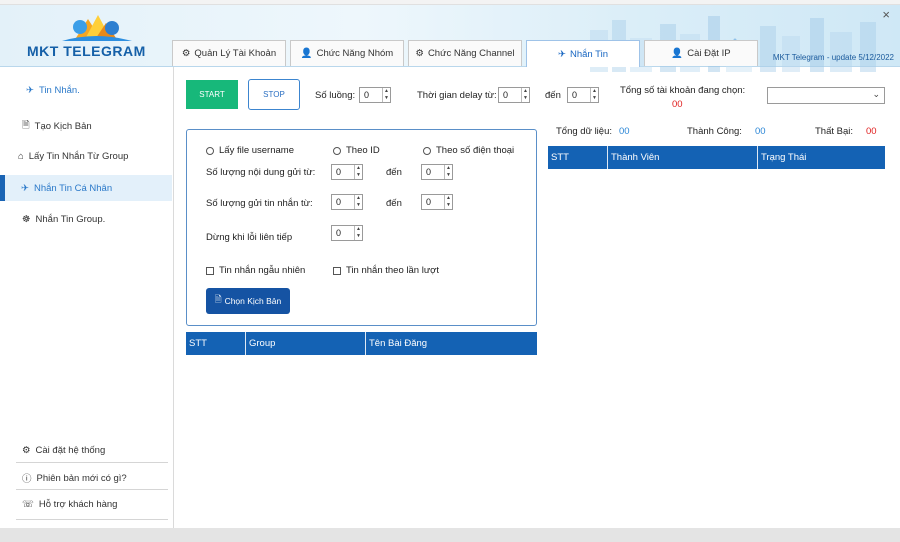  Describe the element at coordinates (701, 53) in the screenshot. I see `tab-ip-settings: 👤 Cài Đặt IP` at that location.